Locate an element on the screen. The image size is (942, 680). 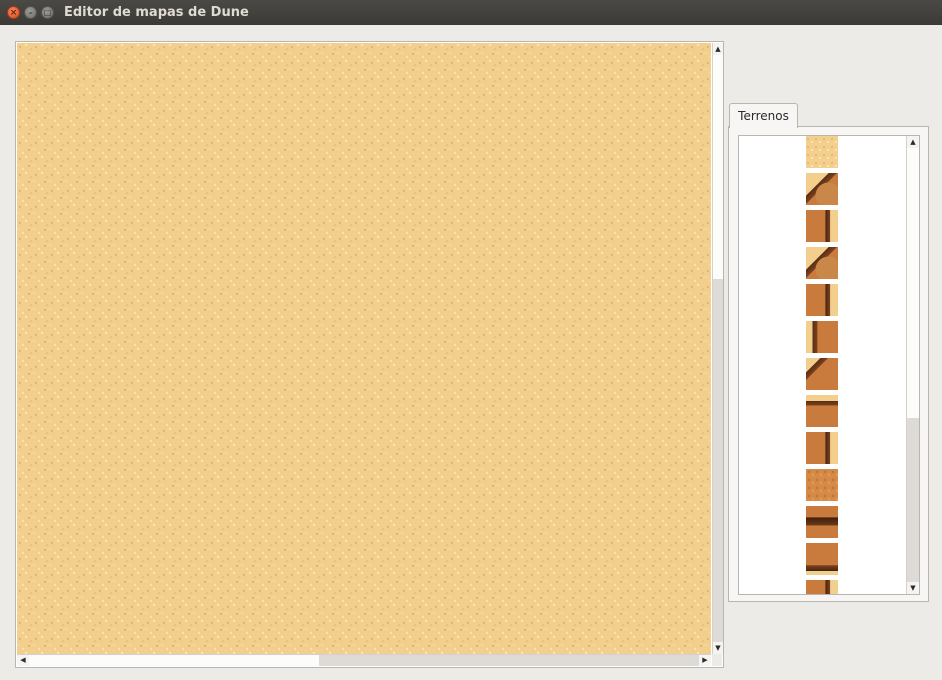
map-horizontal-scrollbar: ◀ ▶ is located at coordinates (364, 660).